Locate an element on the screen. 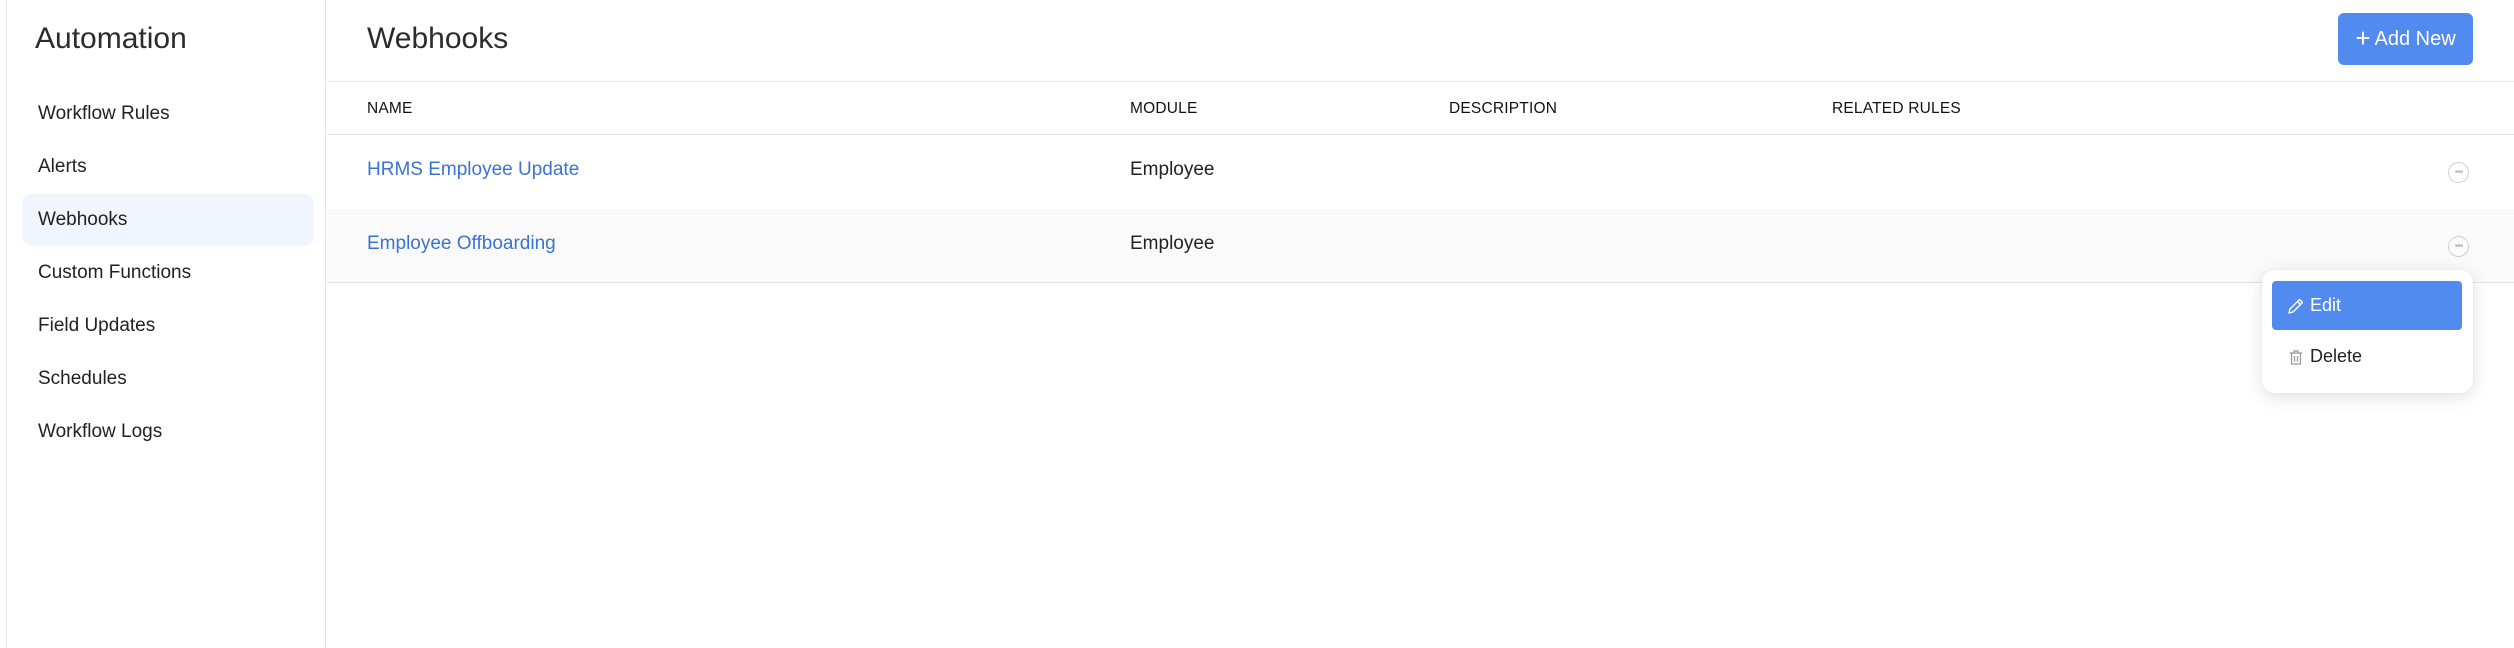  column-header-related-rules: RELATED RULES is located at coordinates (1896, 109).